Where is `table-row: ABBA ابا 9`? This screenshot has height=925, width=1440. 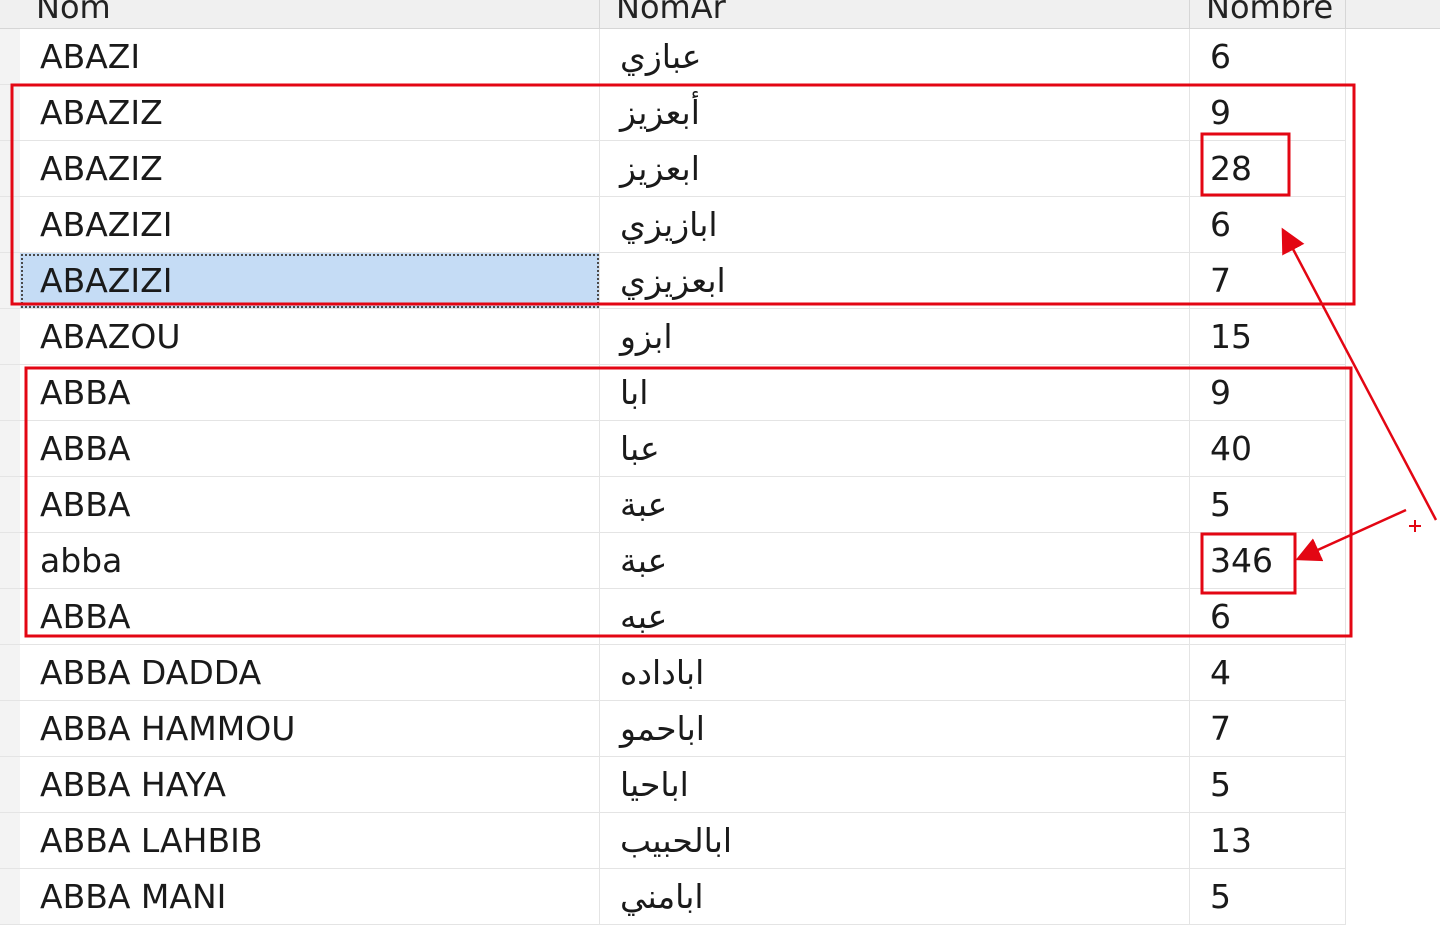 table-row: ABBA ابا 9 is located at coordinates (720, 393).